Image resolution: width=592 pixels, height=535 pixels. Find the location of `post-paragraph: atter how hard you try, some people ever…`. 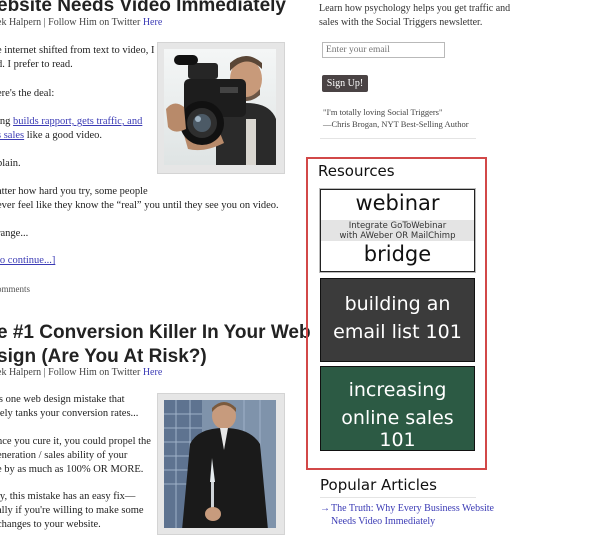

post-paragraph: atter how hard you try, some people ever… is located at coordinates (139, 199).